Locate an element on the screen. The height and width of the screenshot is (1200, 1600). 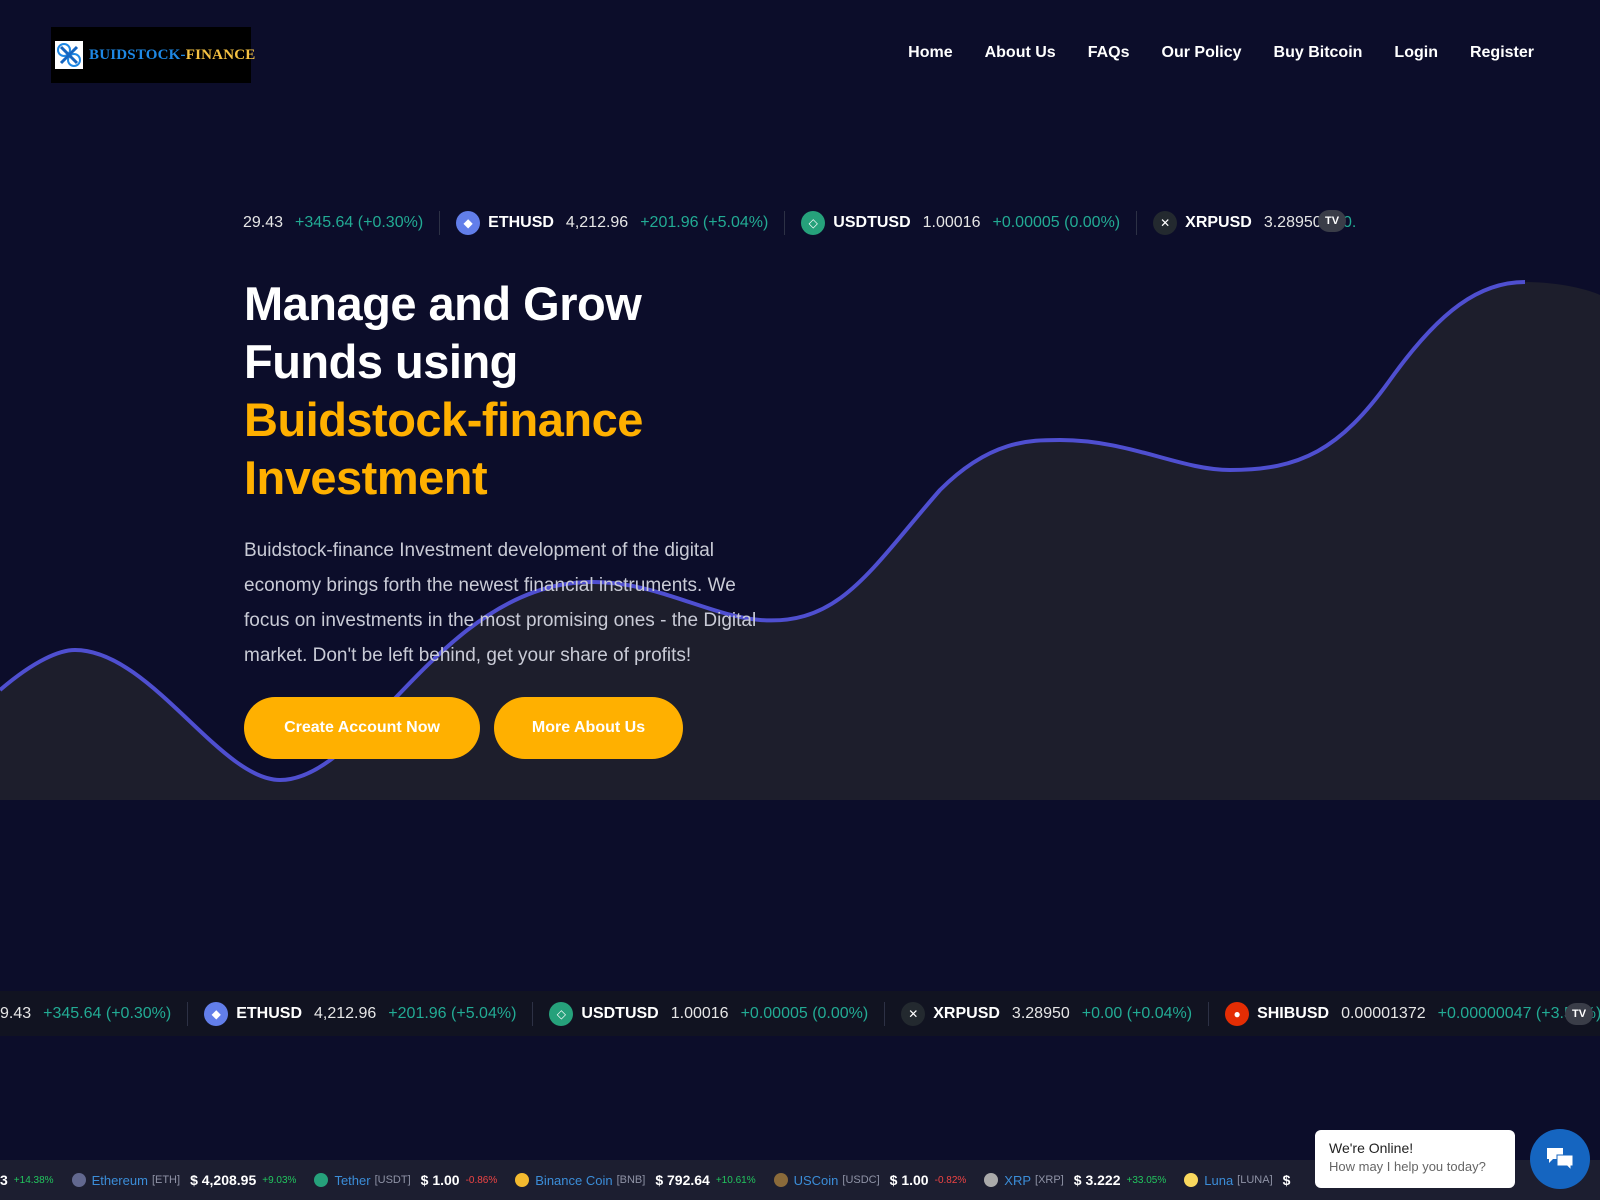
ticker-mid-item: ◇ USDTUSD 1.00016 +0.00005 (0.00%) is located at coordinates (709, 1013).